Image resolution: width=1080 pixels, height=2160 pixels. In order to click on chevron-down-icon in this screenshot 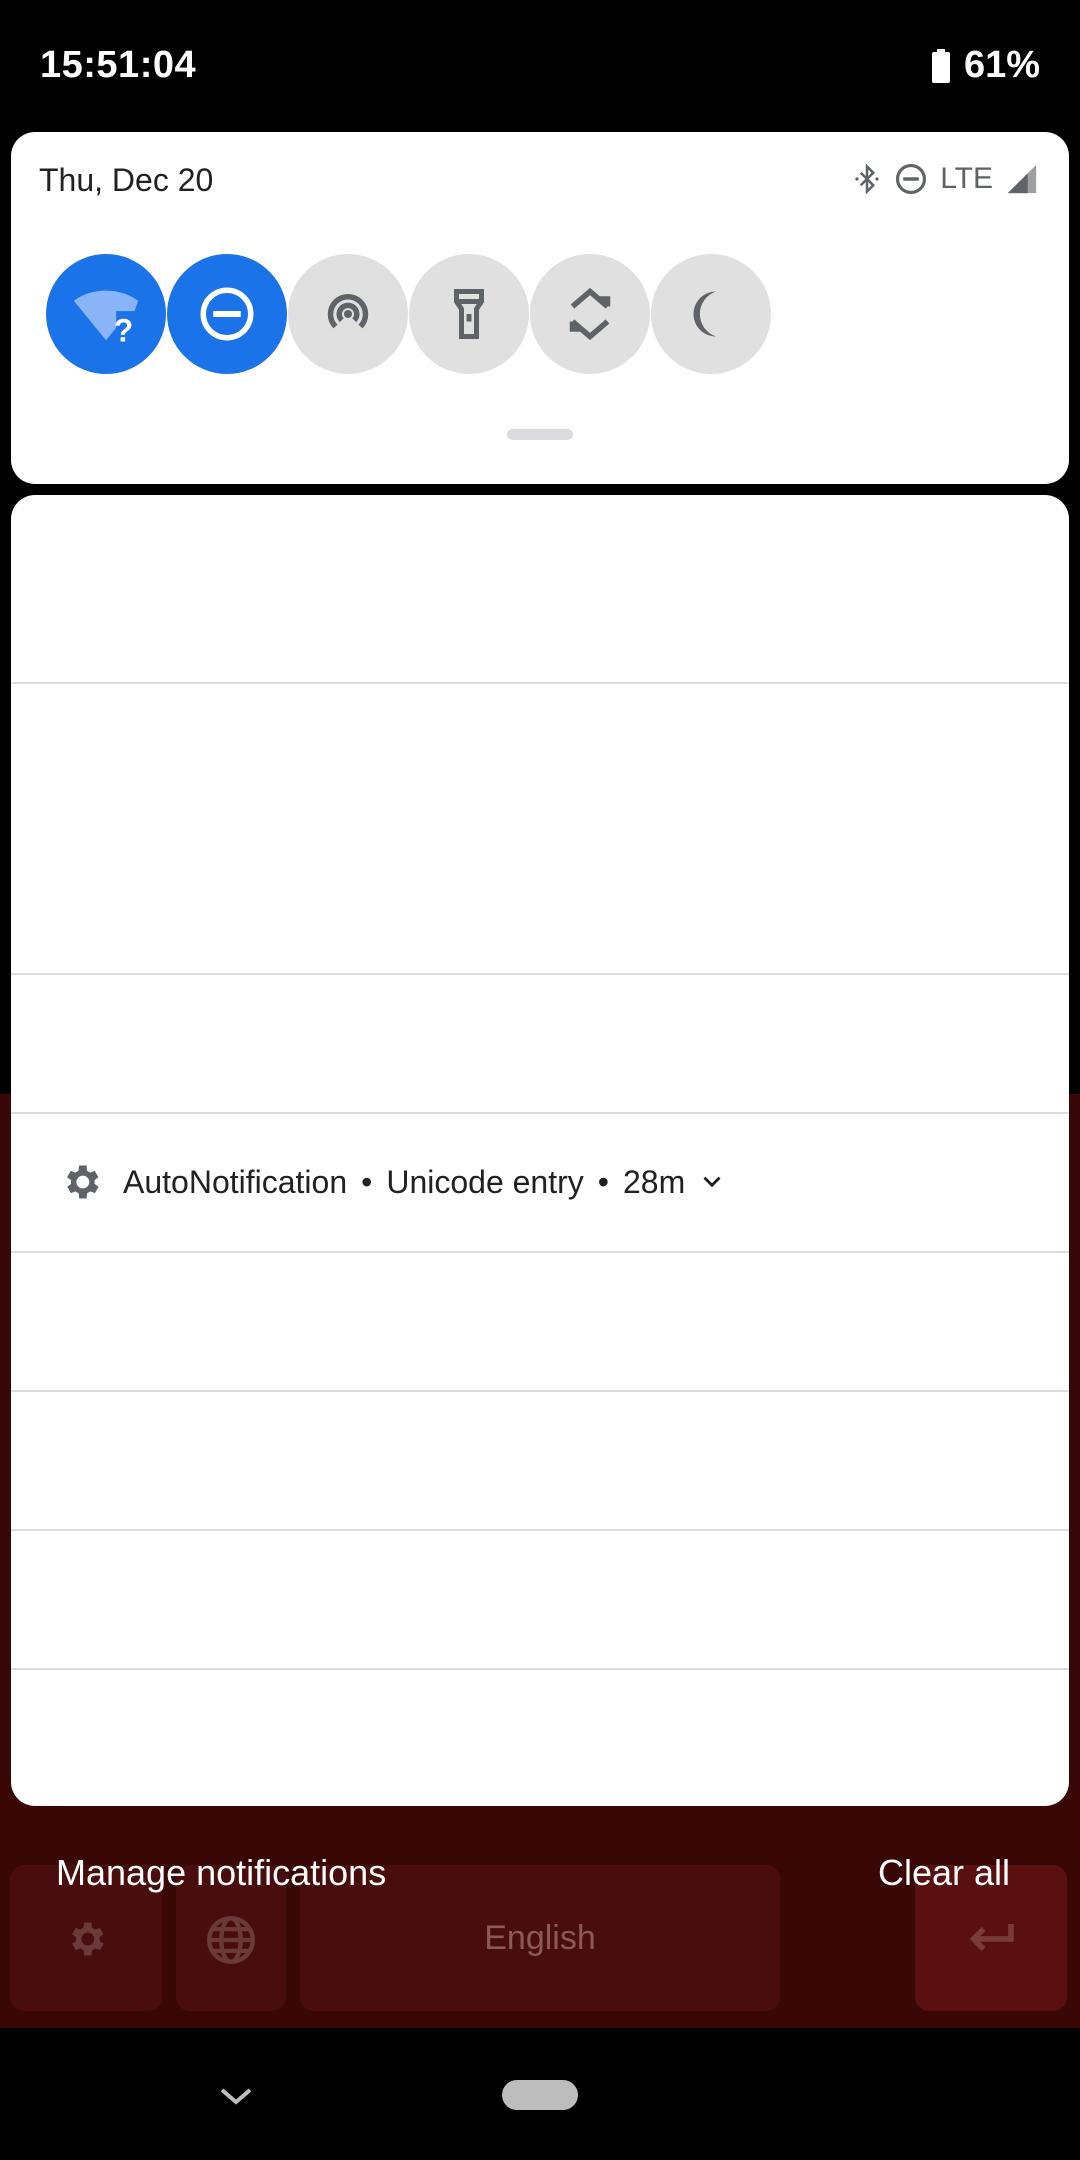, I will do `click(712, 1182)`.